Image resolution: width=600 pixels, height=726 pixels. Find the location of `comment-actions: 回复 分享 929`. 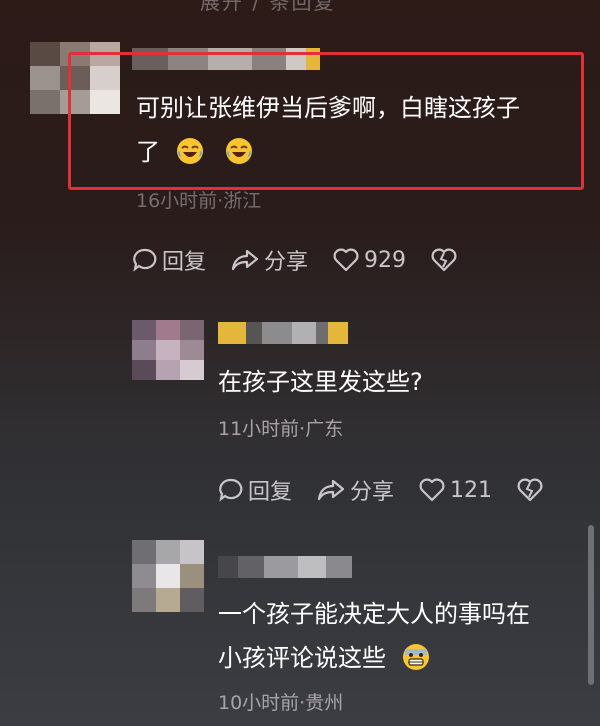

comment-actions: 回复 分享 929 is located at coordinates (309, 260).